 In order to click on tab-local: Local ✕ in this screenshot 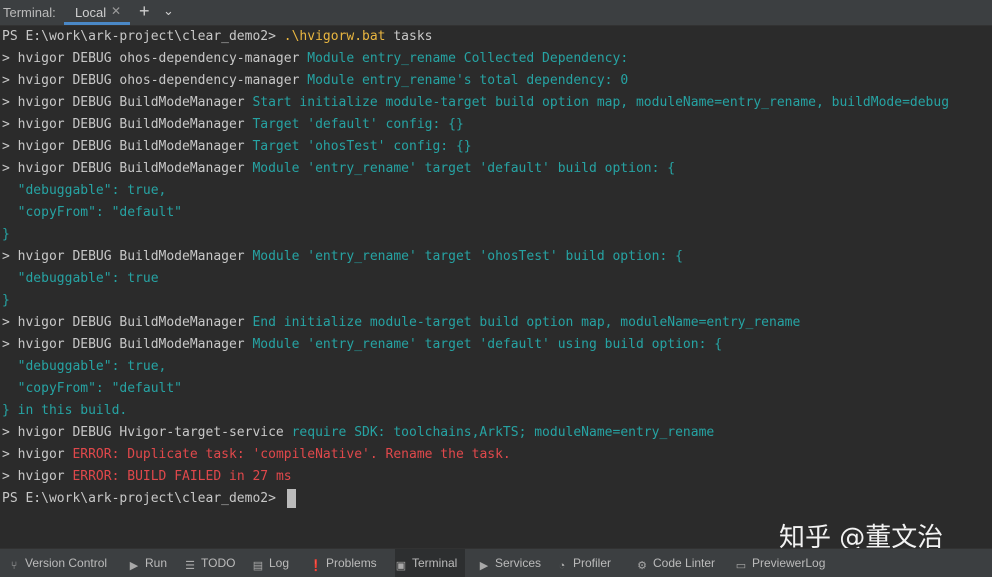, I will do `click(97, 12)`.